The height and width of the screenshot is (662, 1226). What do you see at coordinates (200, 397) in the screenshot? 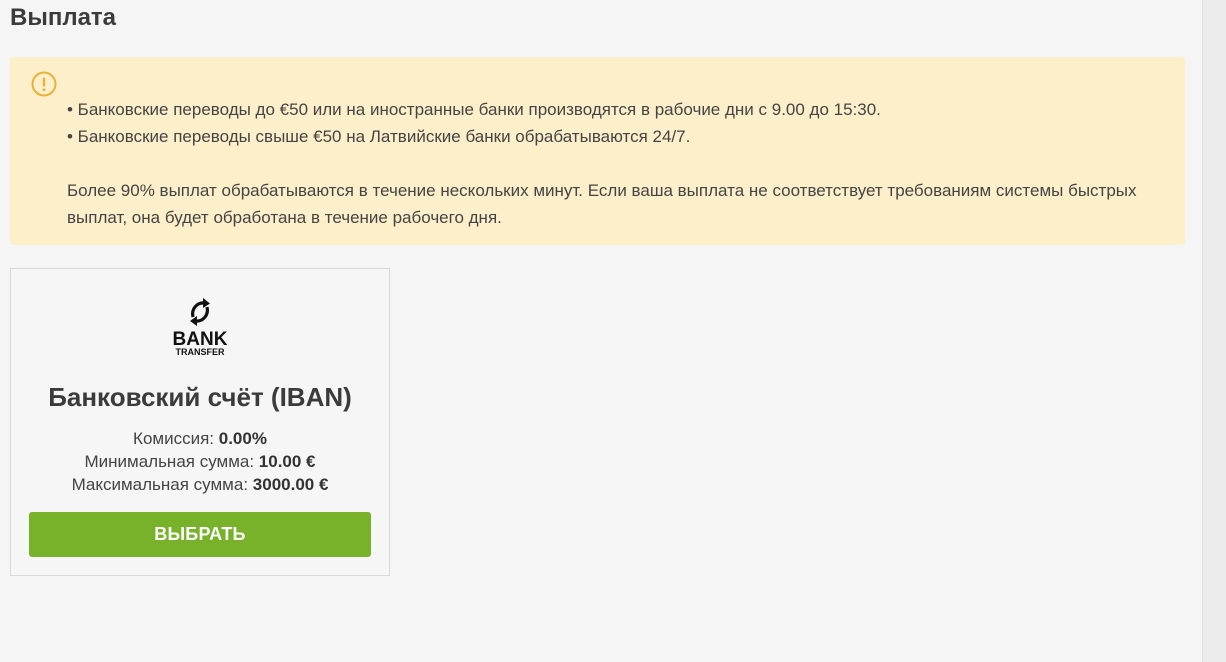
I see `method-title: Банковский счёт (IBAN)` at bounding box center [200, 397].